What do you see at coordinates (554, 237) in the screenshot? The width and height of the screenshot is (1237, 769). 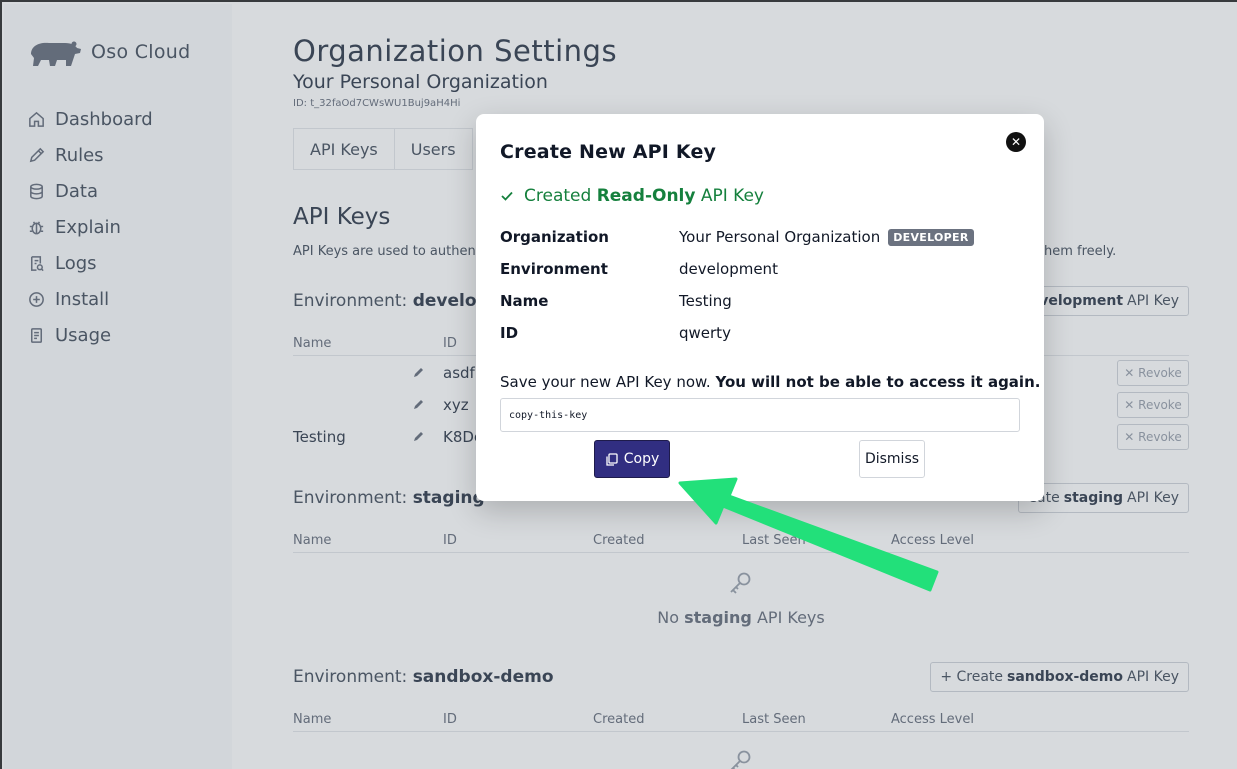 I see `field-label: Organization` at bounding box center [554, 237].